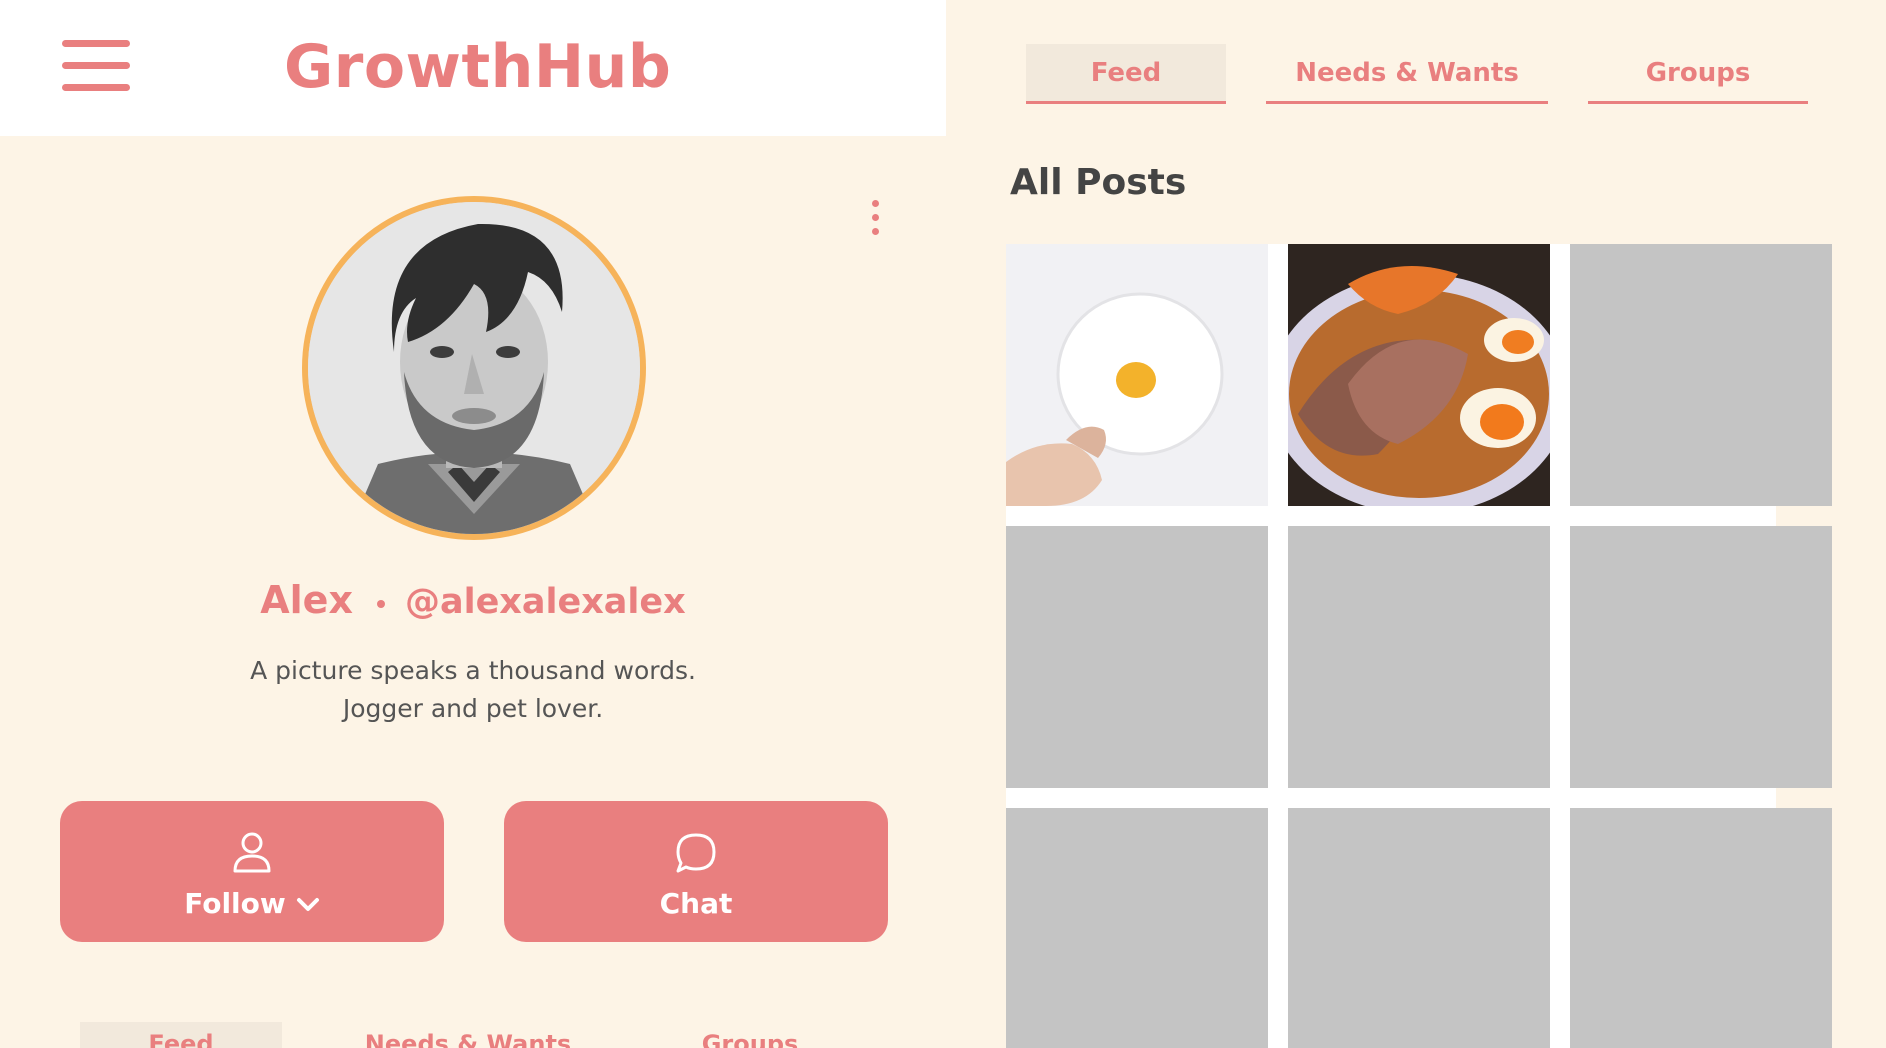 The width and height of the screenshot is (1886, 1048). What do you see at coordinates (380, 604) in the screenshot?
I see `separator-dot` at bounding box center [380, 604].